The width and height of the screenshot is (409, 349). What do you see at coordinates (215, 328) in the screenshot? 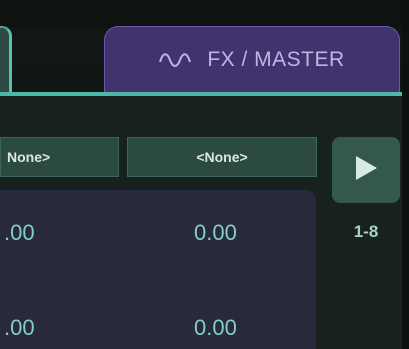
I see `value-r2-c2: 0.00` at bounding box center [215, 328].